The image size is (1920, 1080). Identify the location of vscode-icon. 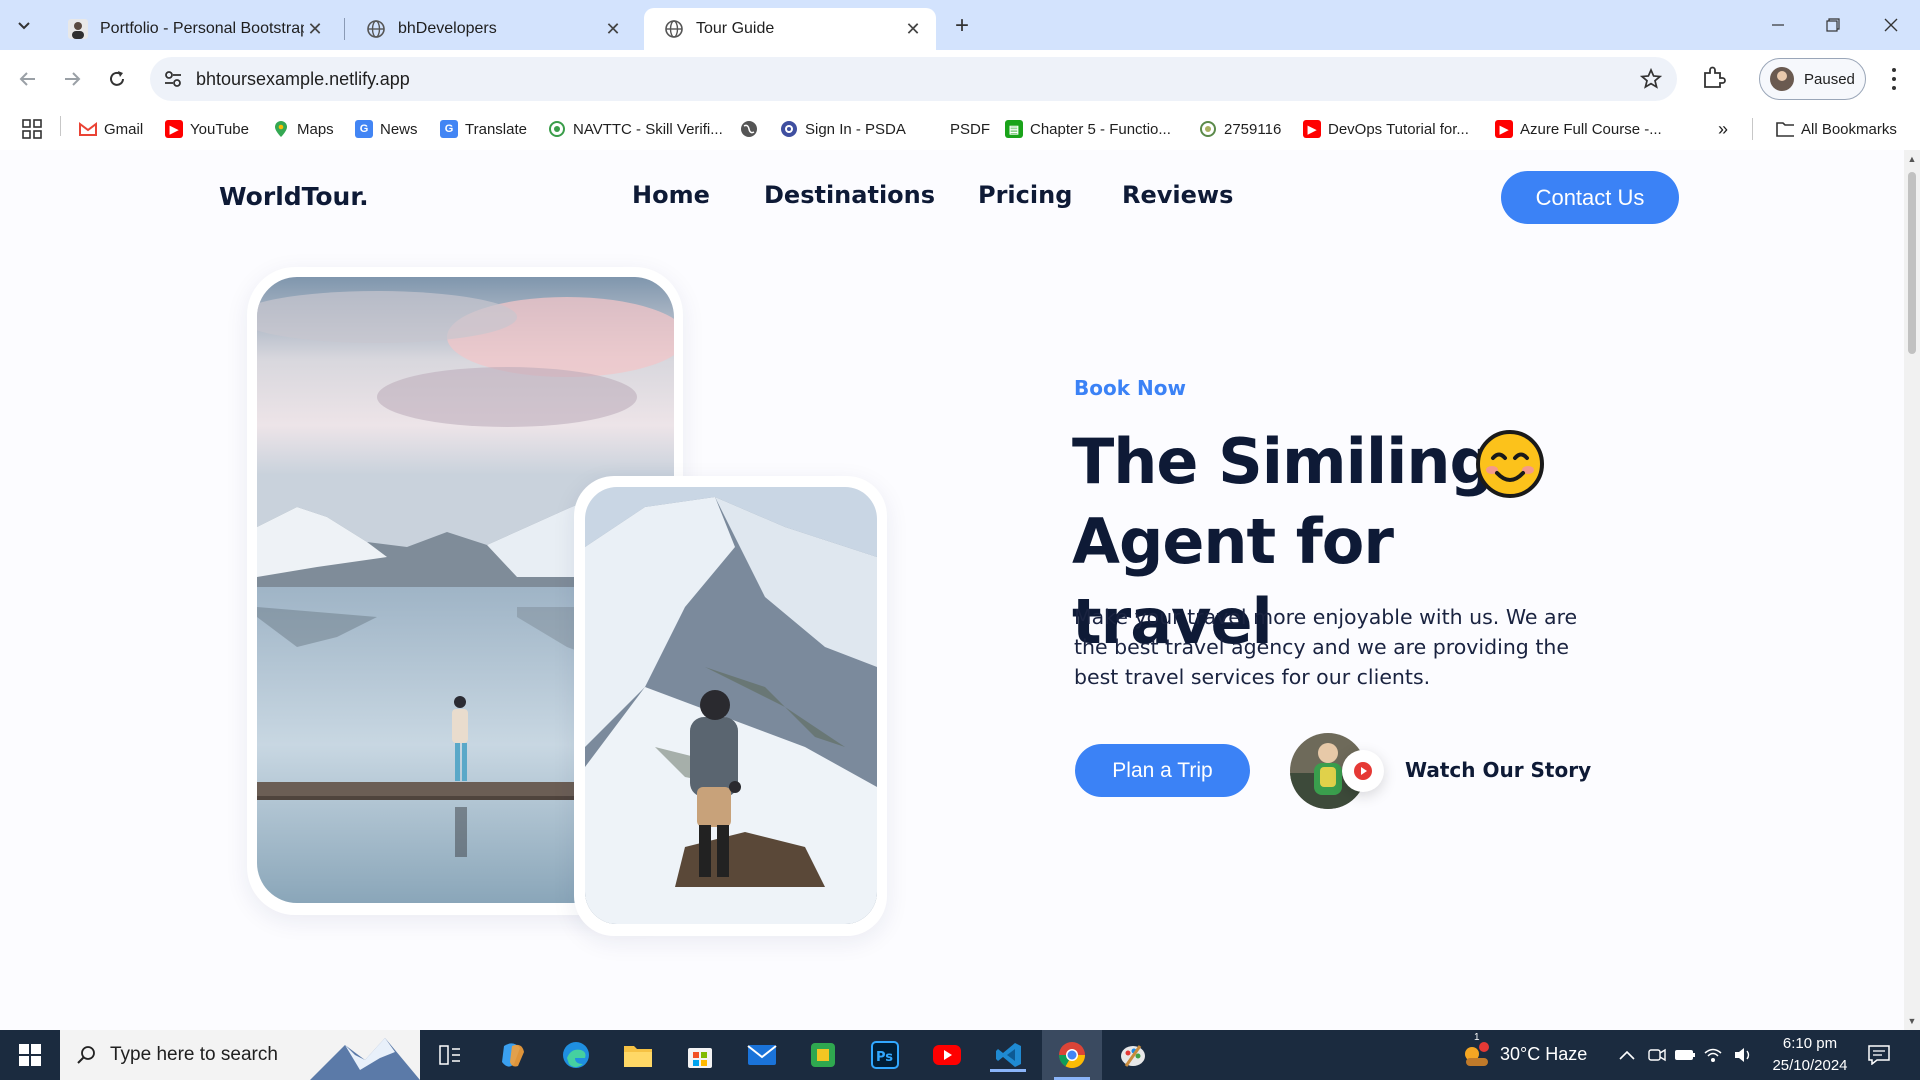
(1008, 1055).